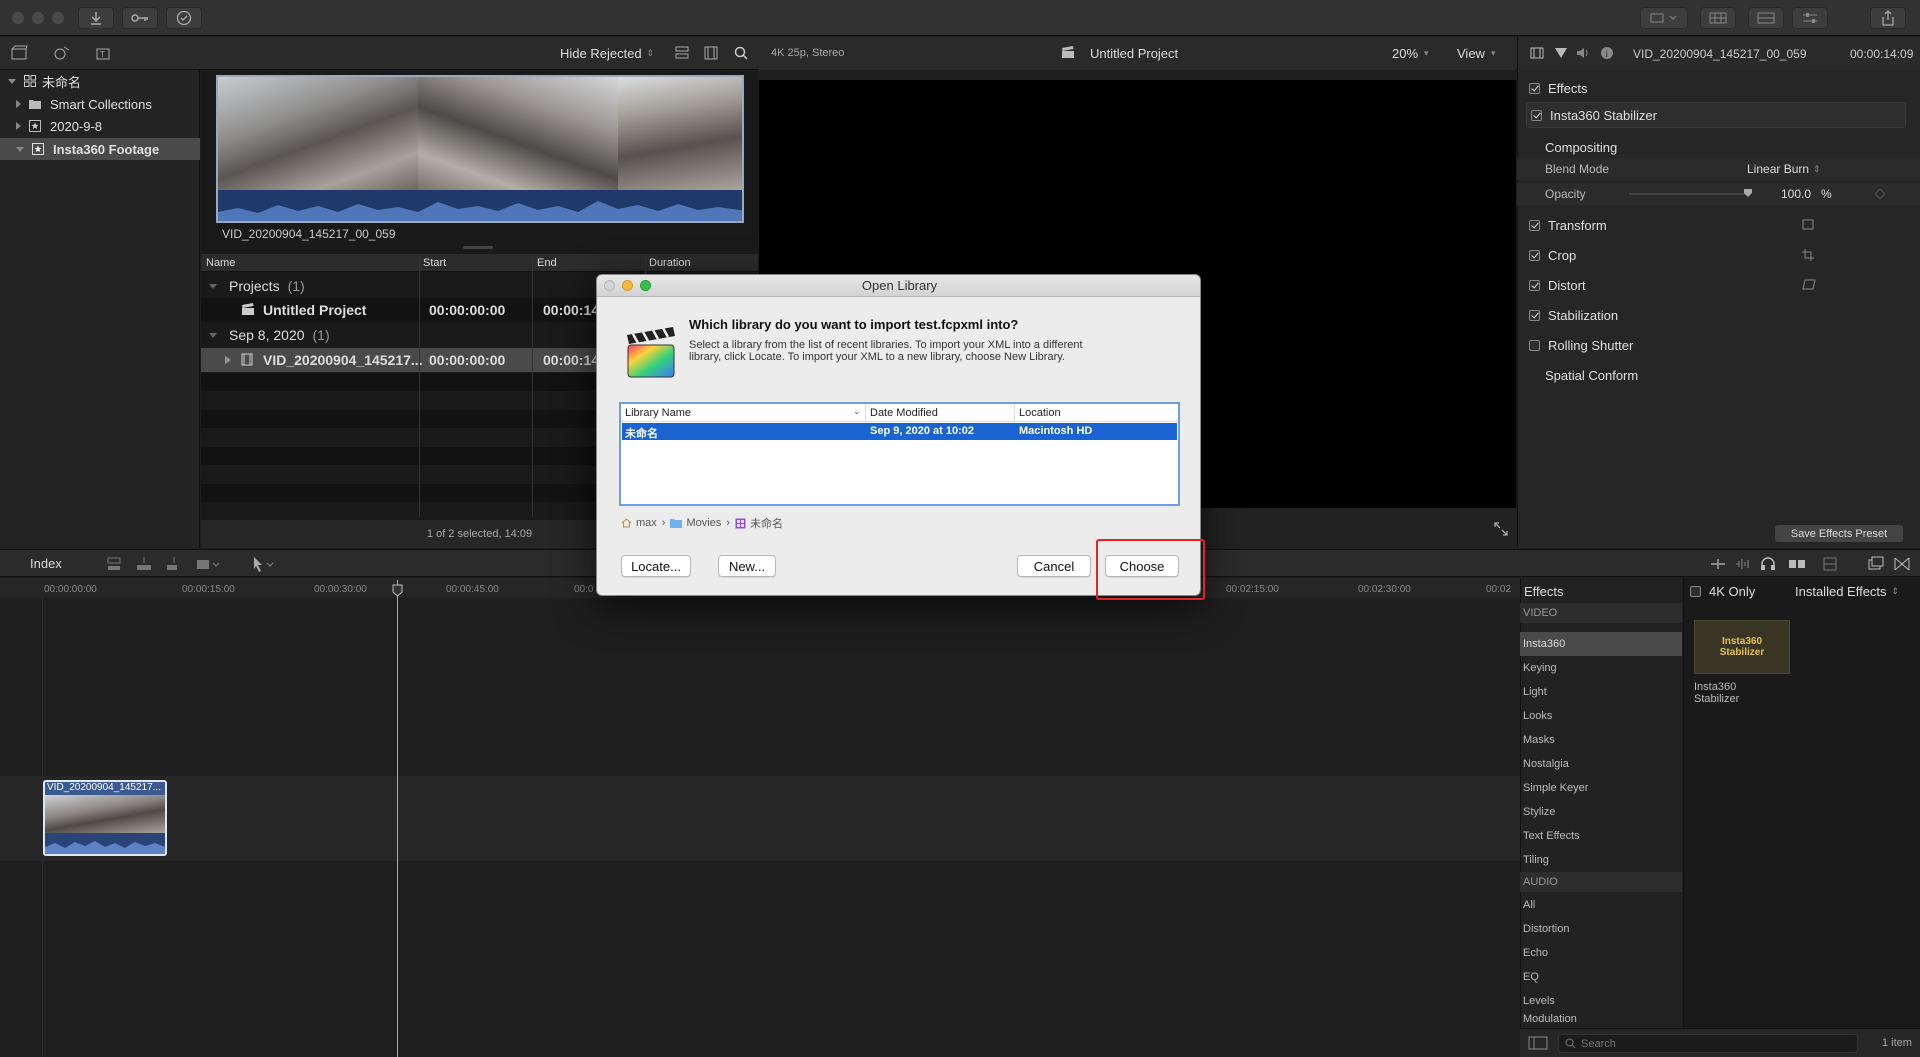 The width and height of the screenshot is (1920, 1057). Describe the element at coordinates (1664, 18) in the screenshot. I see `workspace-menu-button` at that location.